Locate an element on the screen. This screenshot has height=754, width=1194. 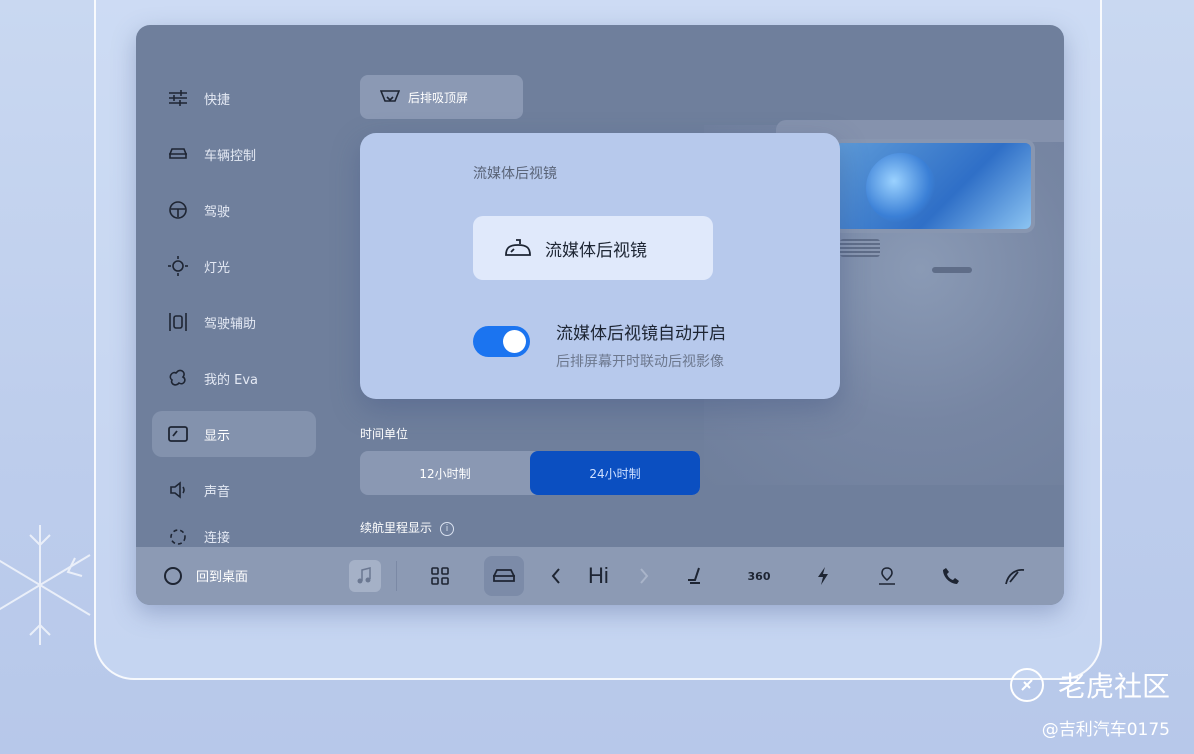
range-display-row: 续航里程显示 i is located at coordinates (407, 527).